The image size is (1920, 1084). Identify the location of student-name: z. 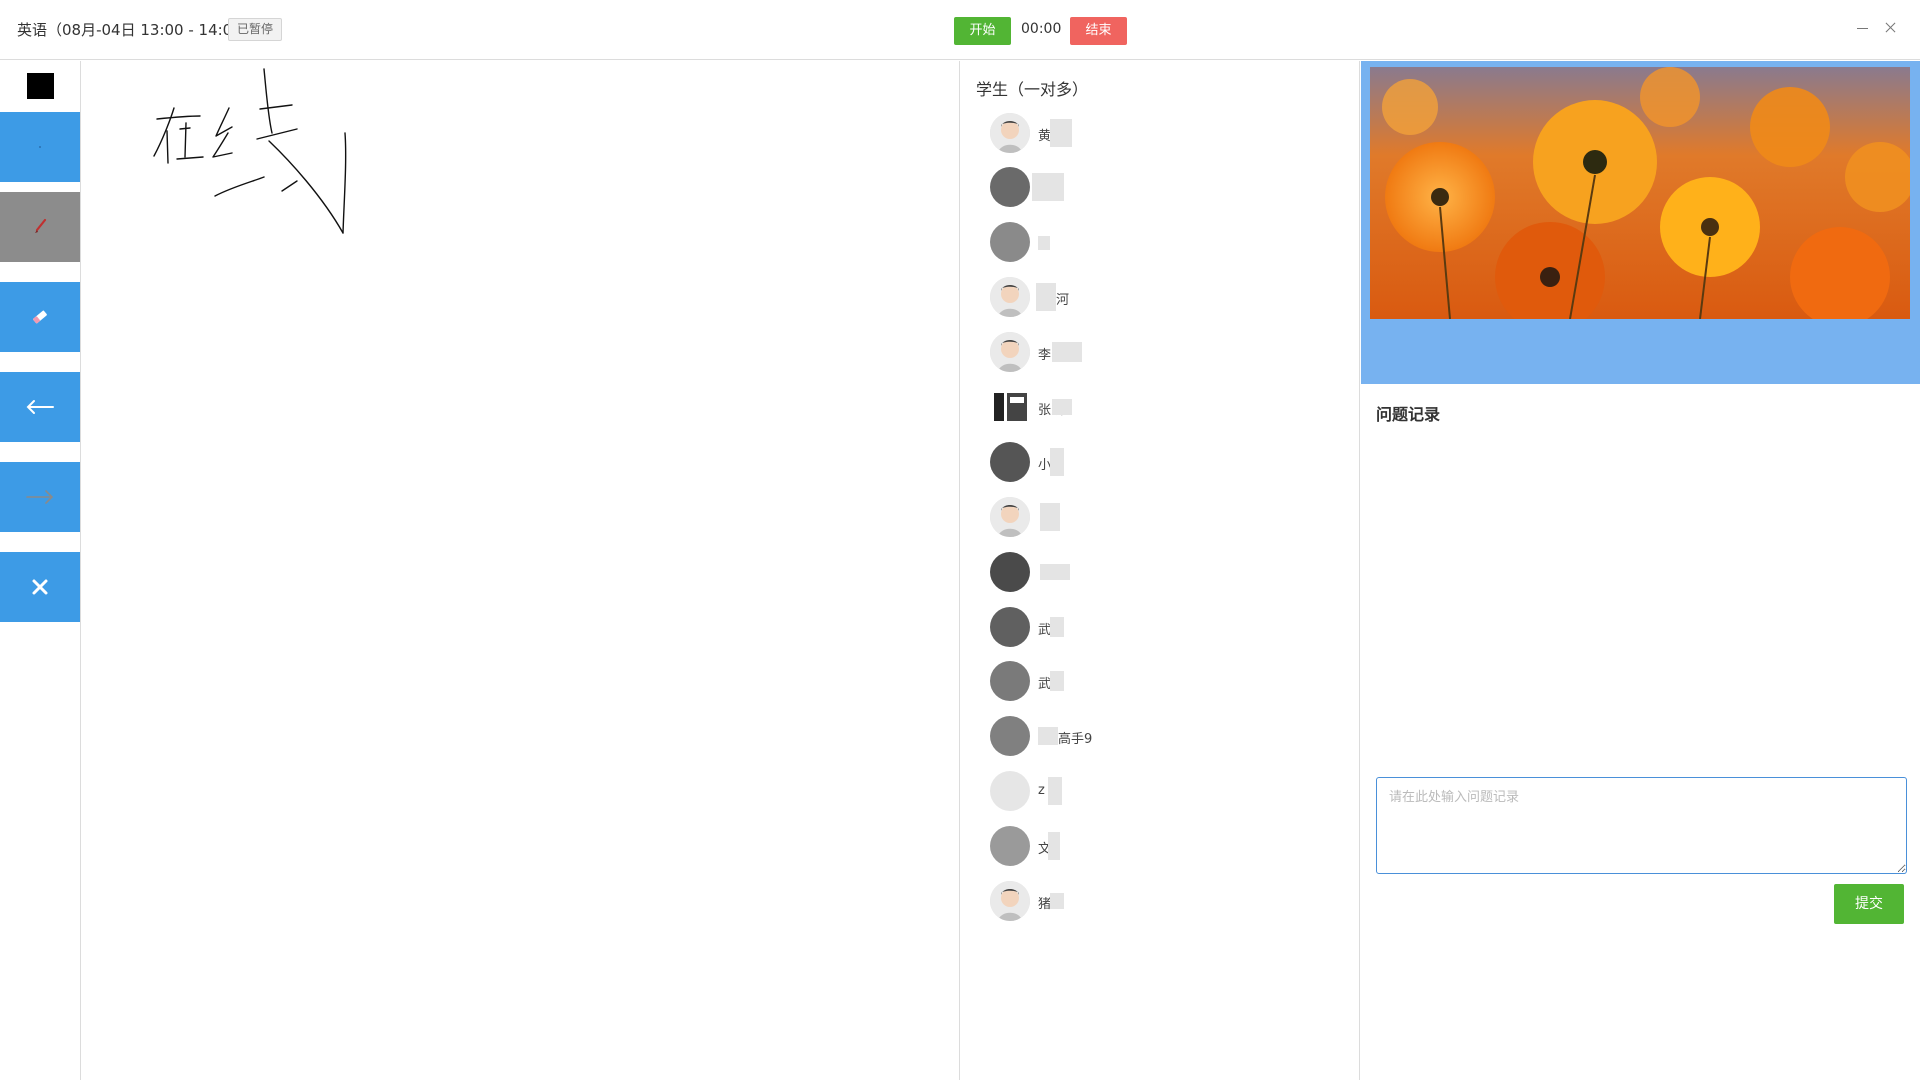
(1041, 790).